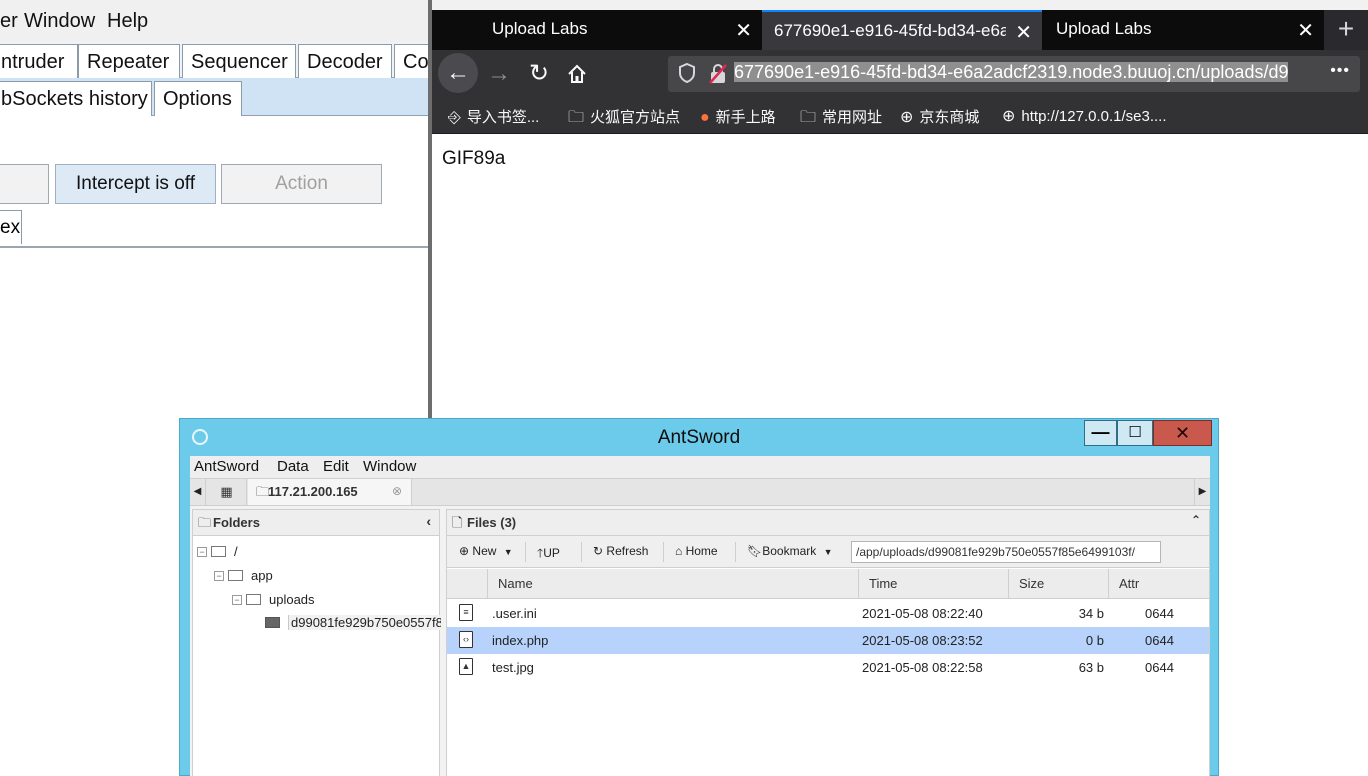 This screenshot has width=1368, height=776. I want to click on tab-scroll-left-icon: ◀, so click(198, 492).